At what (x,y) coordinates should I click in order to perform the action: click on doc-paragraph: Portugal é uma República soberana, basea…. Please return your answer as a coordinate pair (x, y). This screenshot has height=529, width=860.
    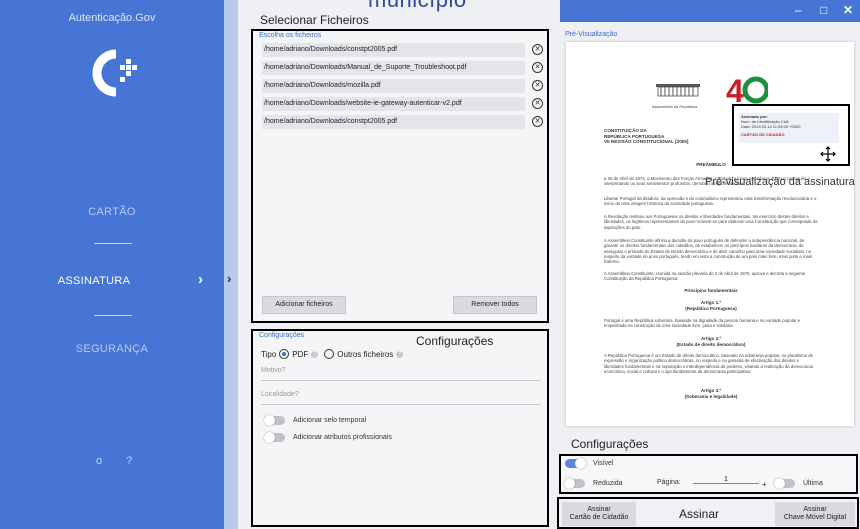
    Looking at the image, I should click on (702, 323).